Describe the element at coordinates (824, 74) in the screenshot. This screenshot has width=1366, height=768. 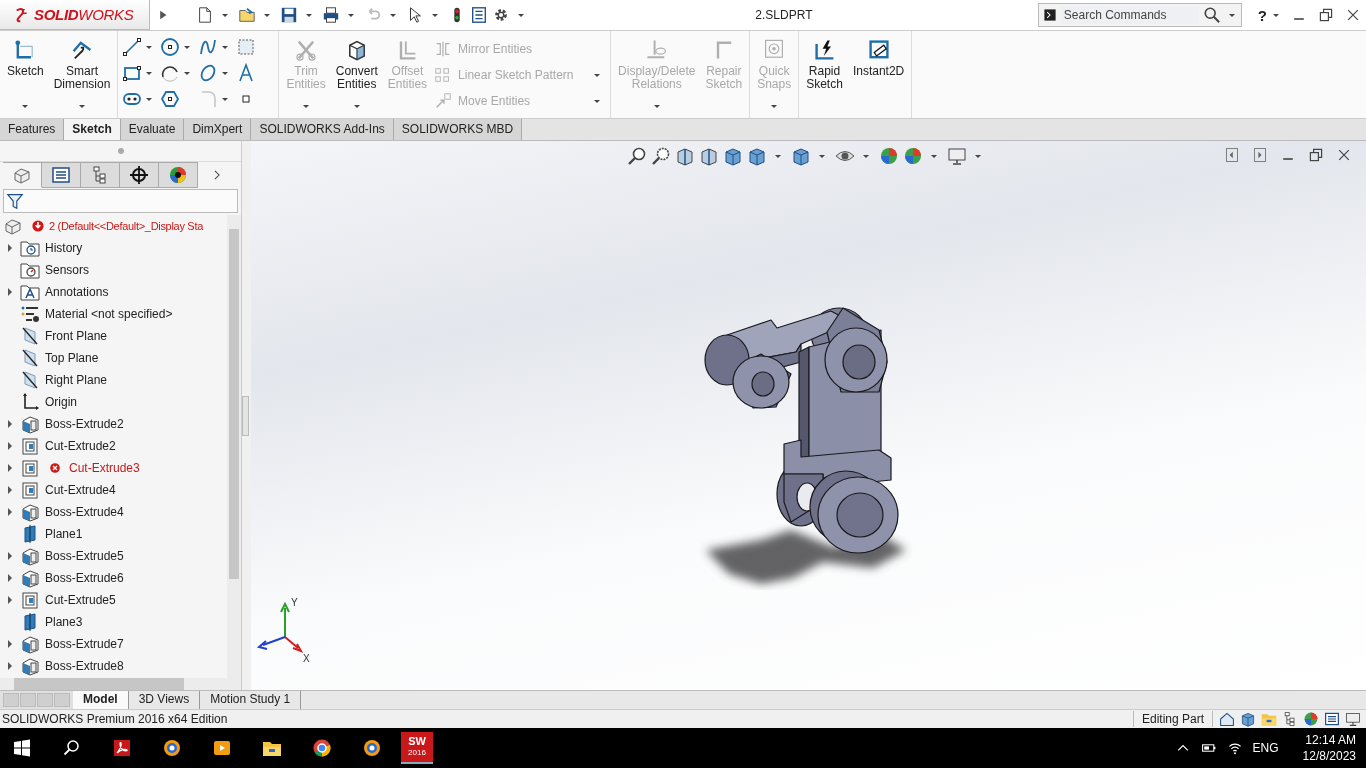
I see `ribbon-button: Rapid Sketch` at that location.